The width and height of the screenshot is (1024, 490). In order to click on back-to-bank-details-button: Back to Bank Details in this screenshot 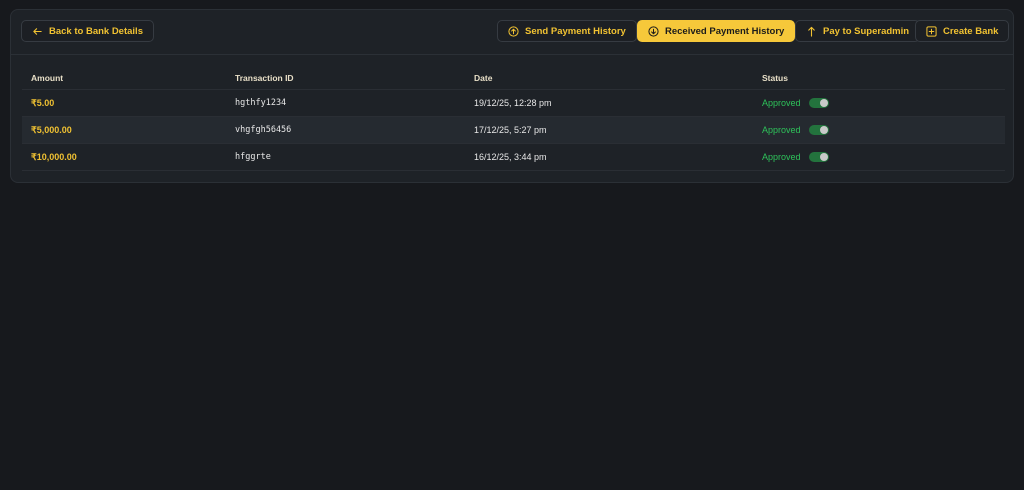, I will do `click(87, 31)`.